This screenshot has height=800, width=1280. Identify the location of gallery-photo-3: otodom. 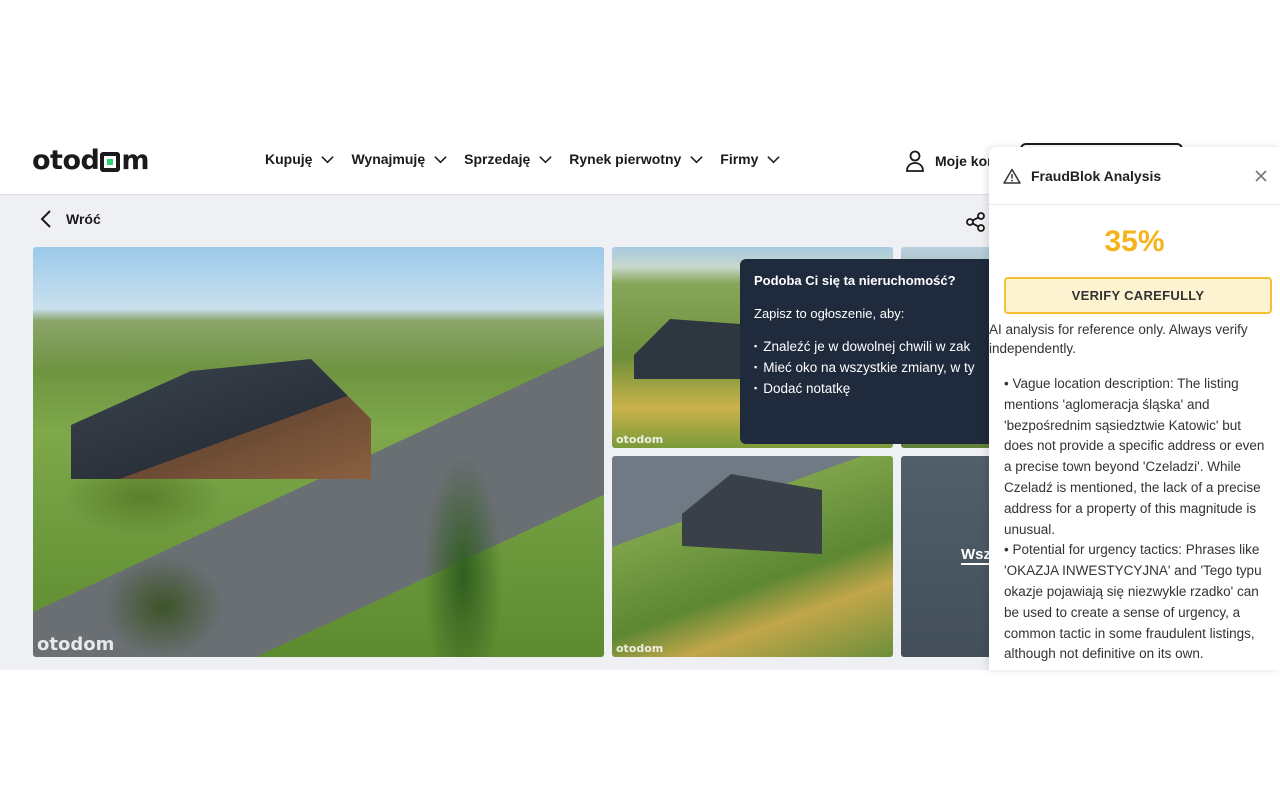
(752, 556).